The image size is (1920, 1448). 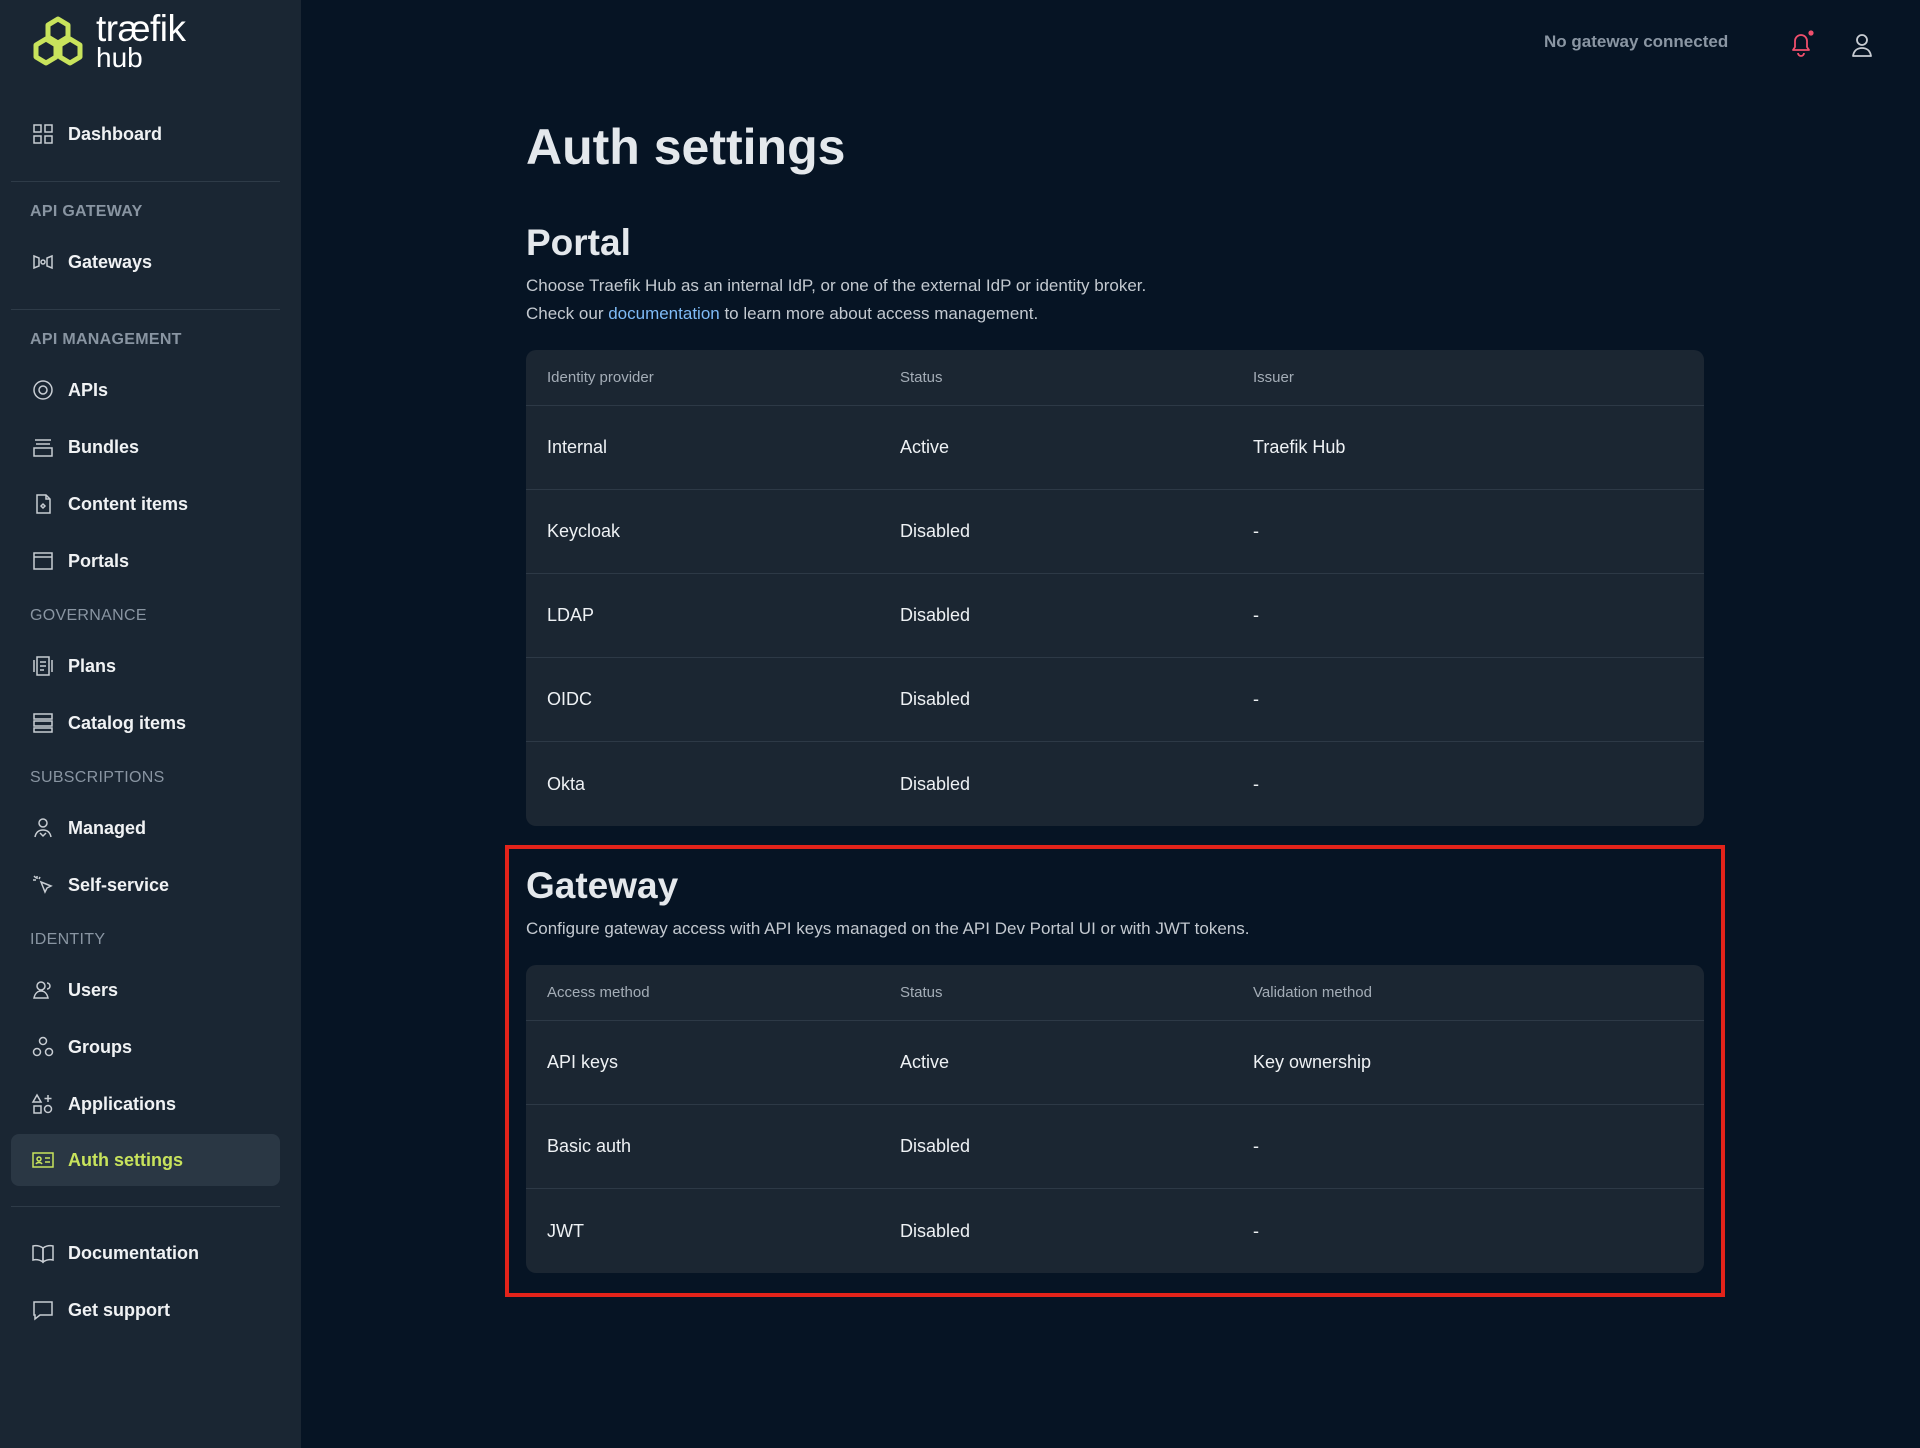 I want to click on user-menu-button, so click(x=1862, y=45).